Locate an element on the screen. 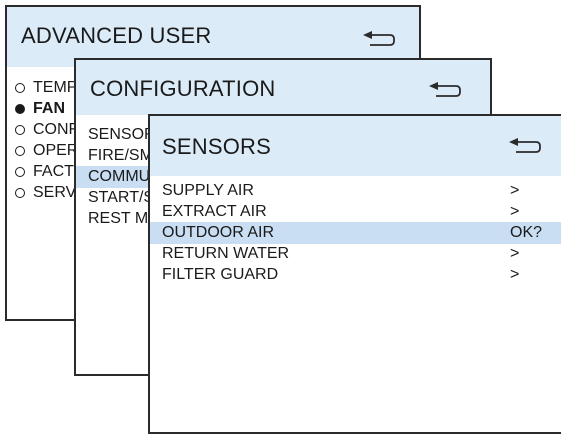 The width and height of the screenshot is (561, 434). sensors-title: SENSORS is located at coordinates (216, 146).